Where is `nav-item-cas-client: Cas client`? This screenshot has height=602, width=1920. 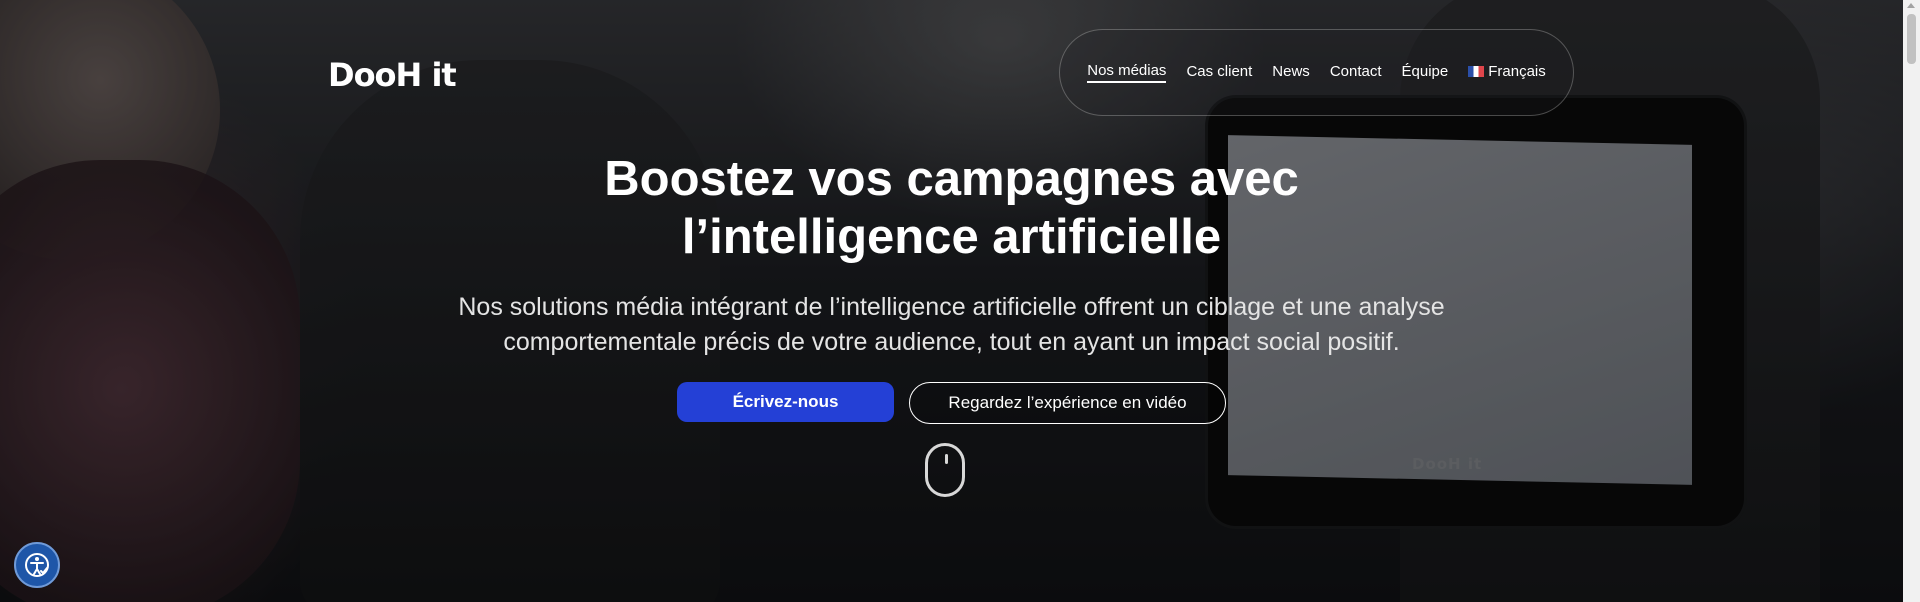 nav-item-cas-client: Cas client is located at coordinates (1219, 72).